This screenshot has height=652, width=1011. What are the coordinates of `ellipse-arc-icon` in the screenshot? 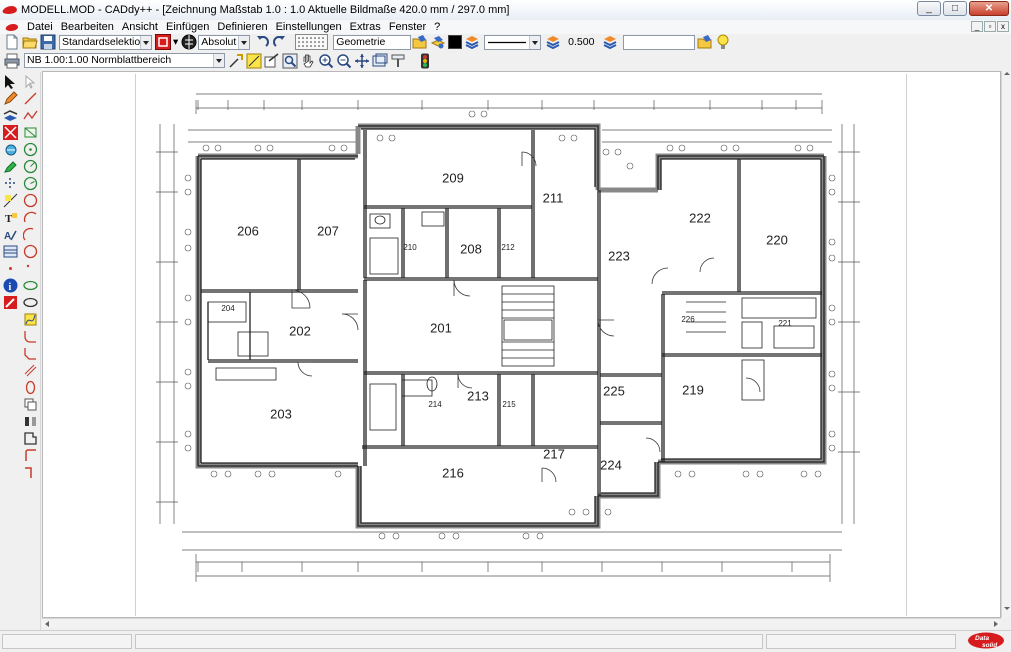 It's located at (30, 302).